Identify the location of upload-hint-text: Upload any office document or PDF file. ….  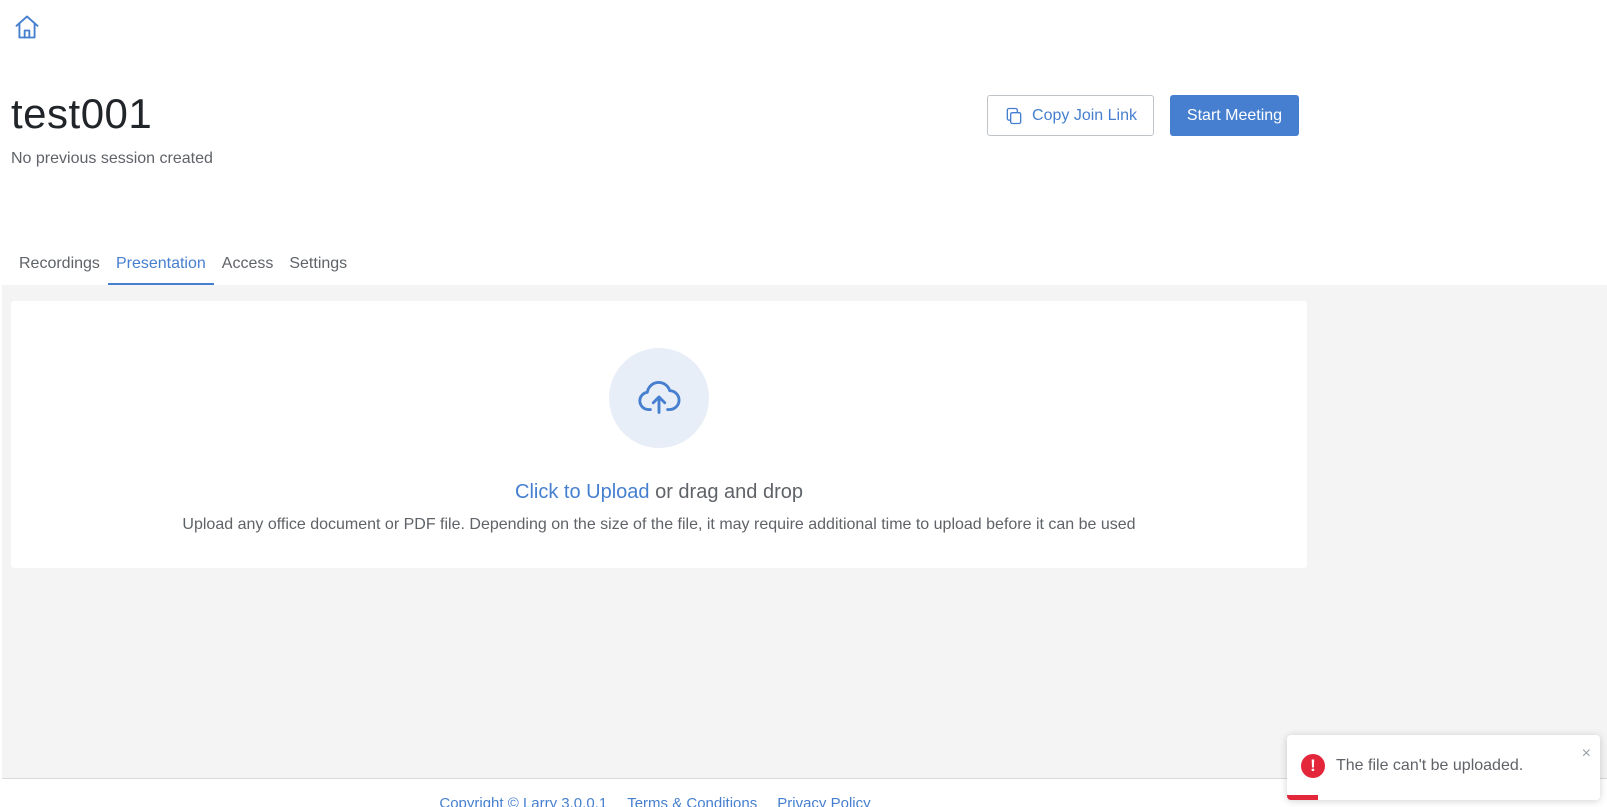
(659, 524).